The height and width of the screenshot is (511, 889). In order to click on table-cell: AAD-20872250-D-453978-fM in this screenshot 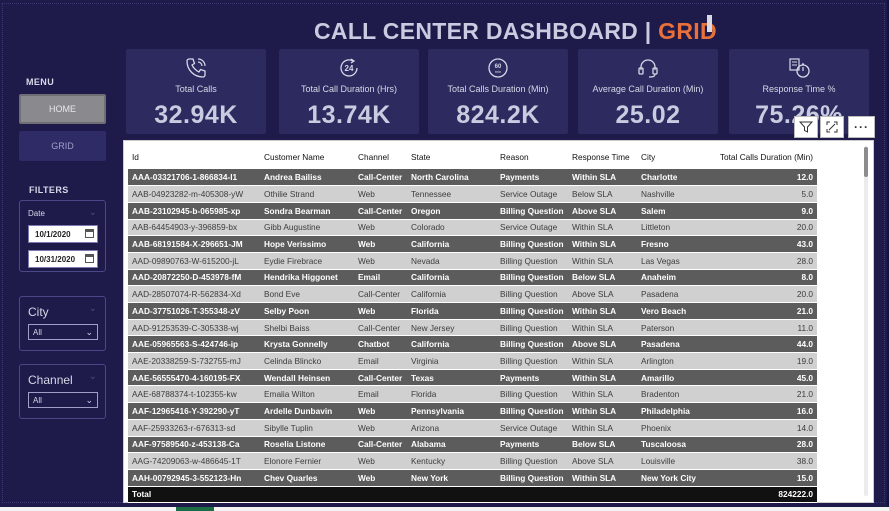, I will do `click(194, 278)`.